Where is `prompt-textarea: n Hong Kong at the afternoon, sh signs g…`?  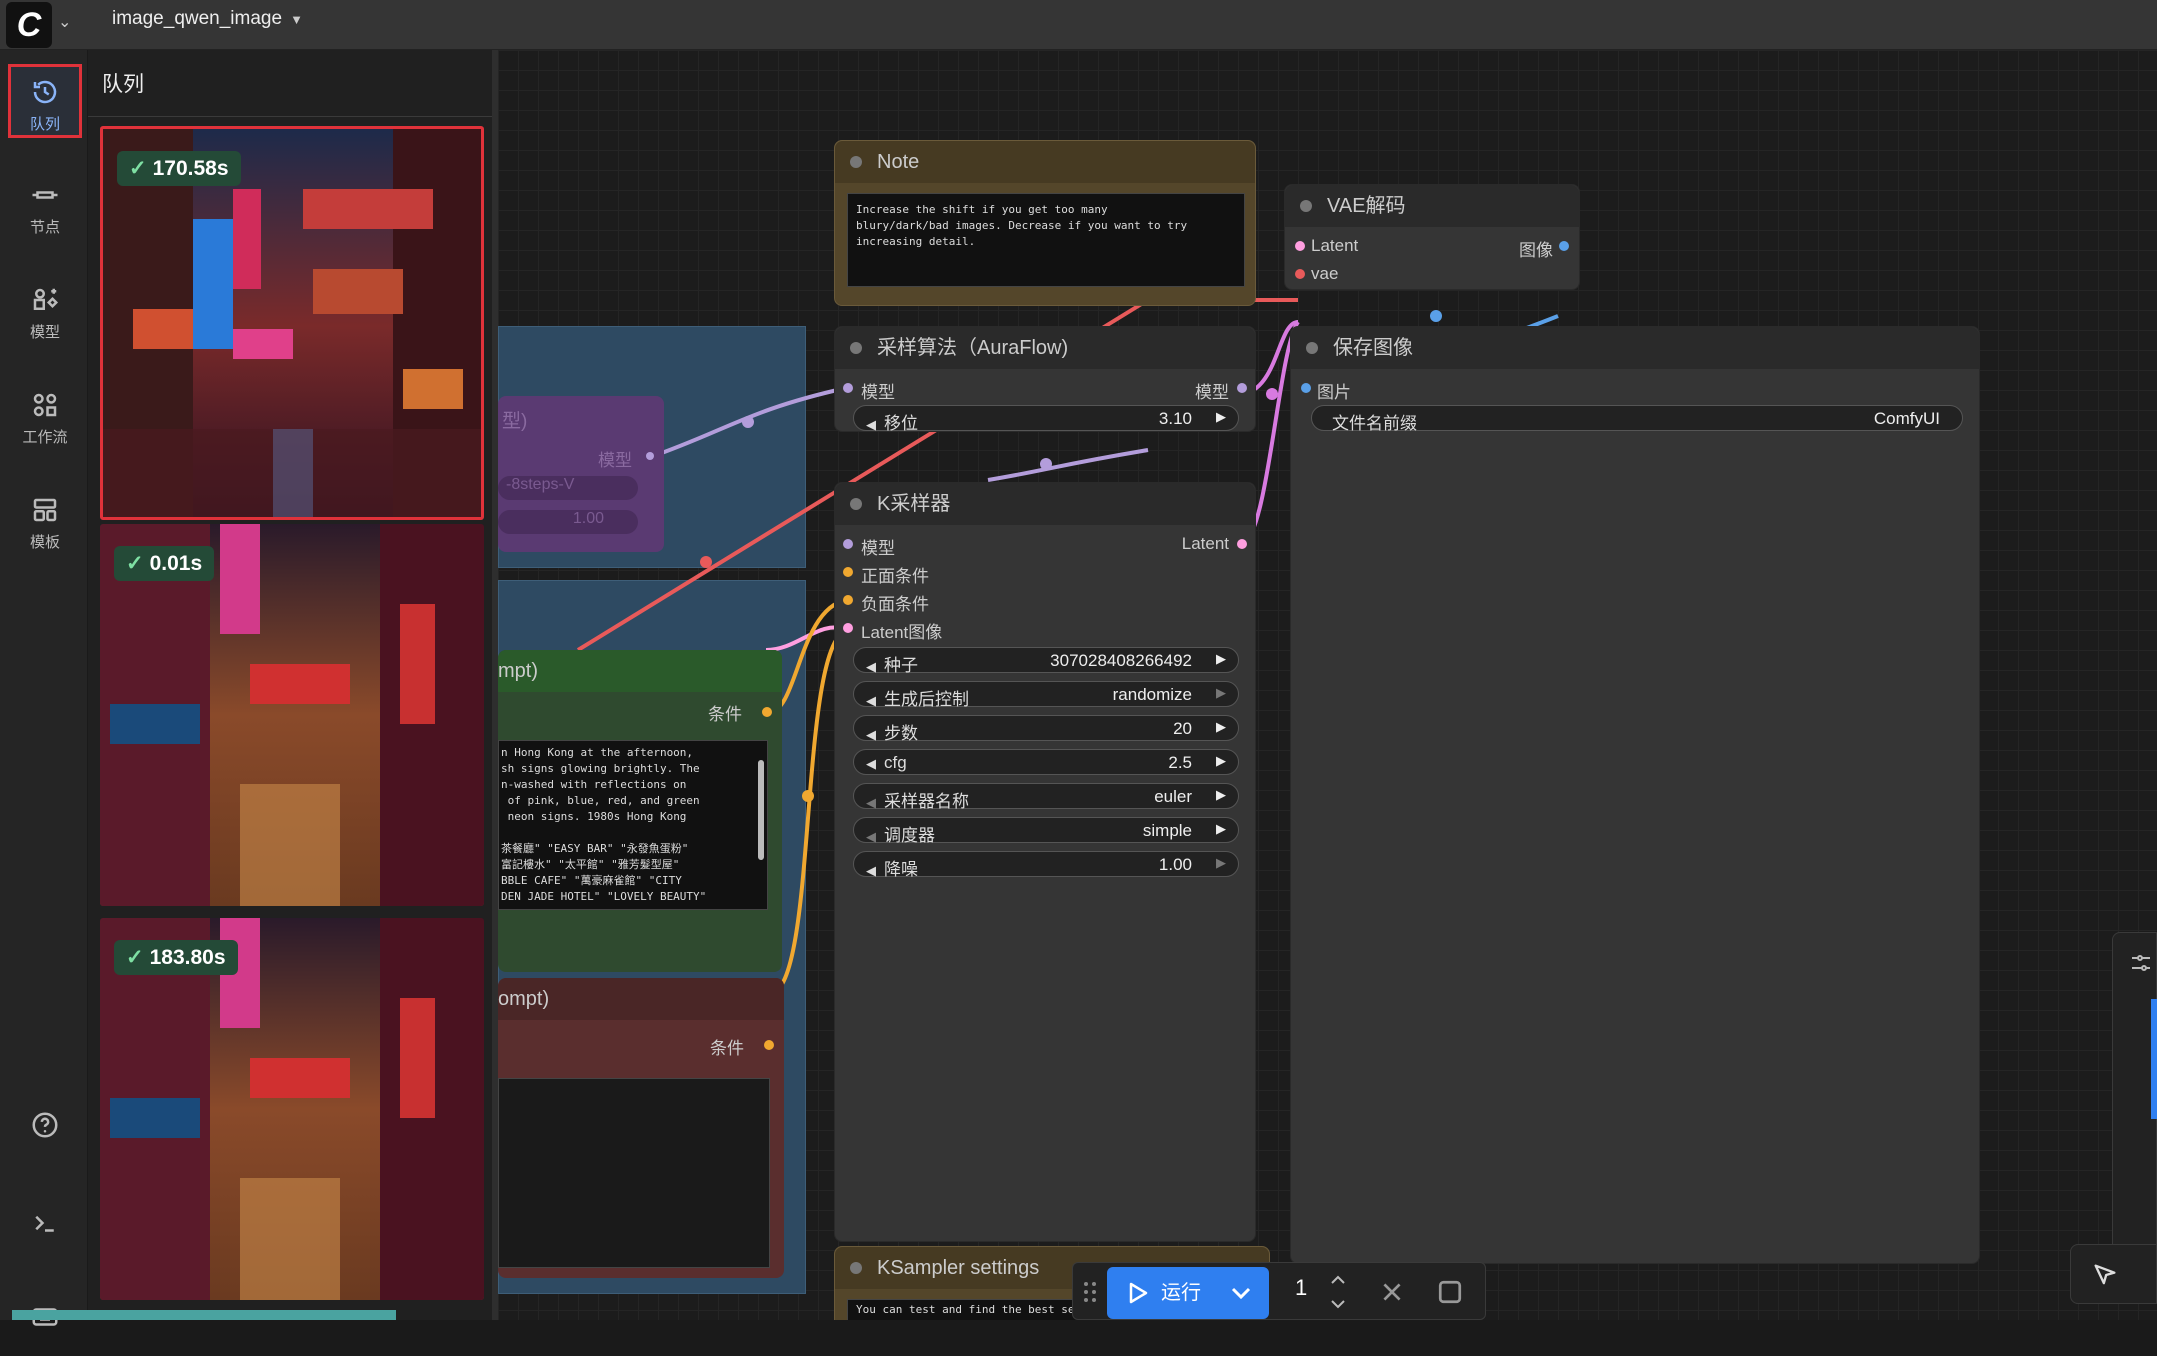 prompt-textarea: n Hong Kong at the afternoon, sh signs g… is located at coordinates (633, 825).